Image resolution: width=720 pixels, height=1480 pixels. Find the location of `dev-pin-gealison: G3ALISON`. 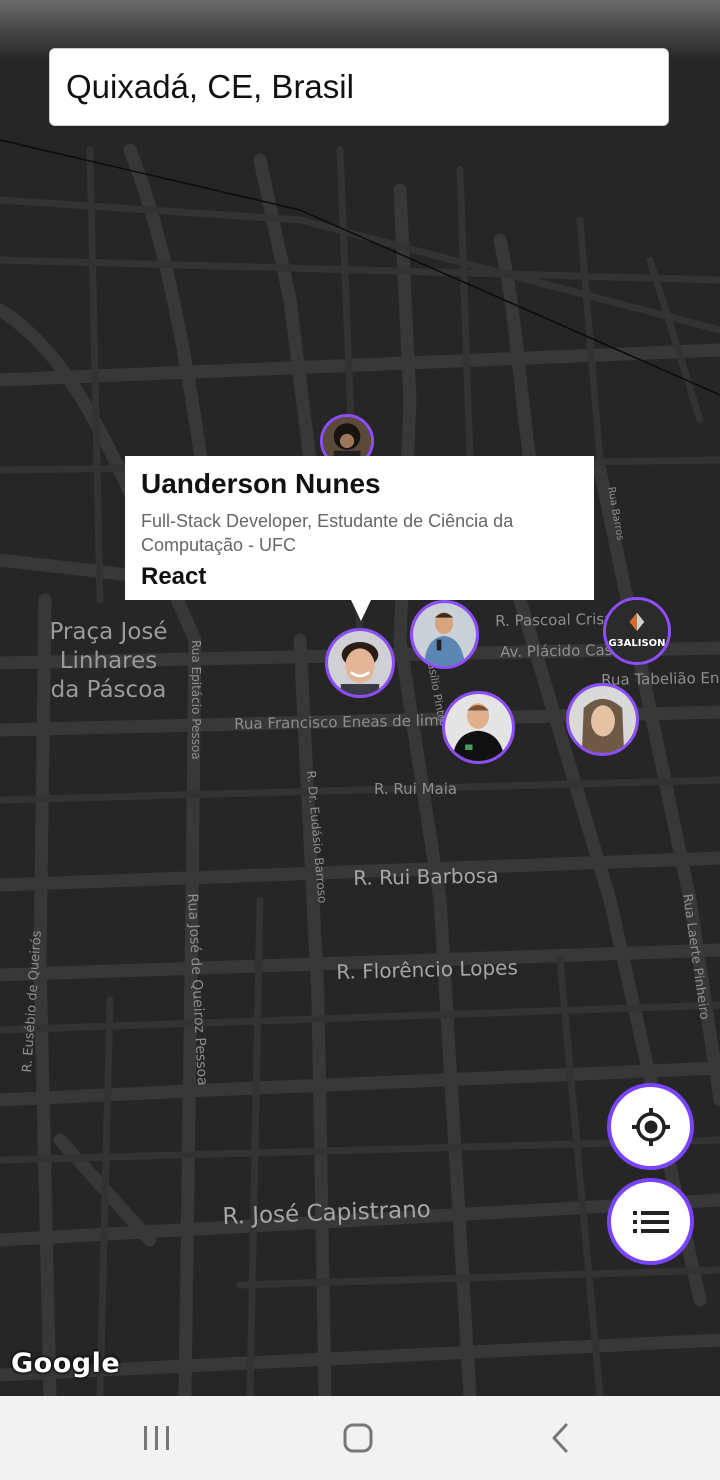

dev-pin-gealison: G3ALISON is located at coordinates (637, 631).